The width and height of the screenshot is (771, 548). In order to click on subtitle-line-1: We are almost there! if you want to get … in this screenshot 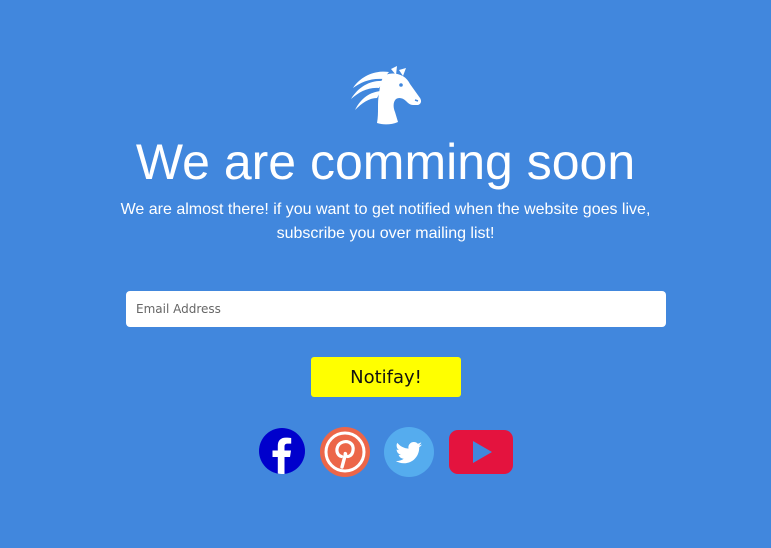, I will do `click(385, 209)`.